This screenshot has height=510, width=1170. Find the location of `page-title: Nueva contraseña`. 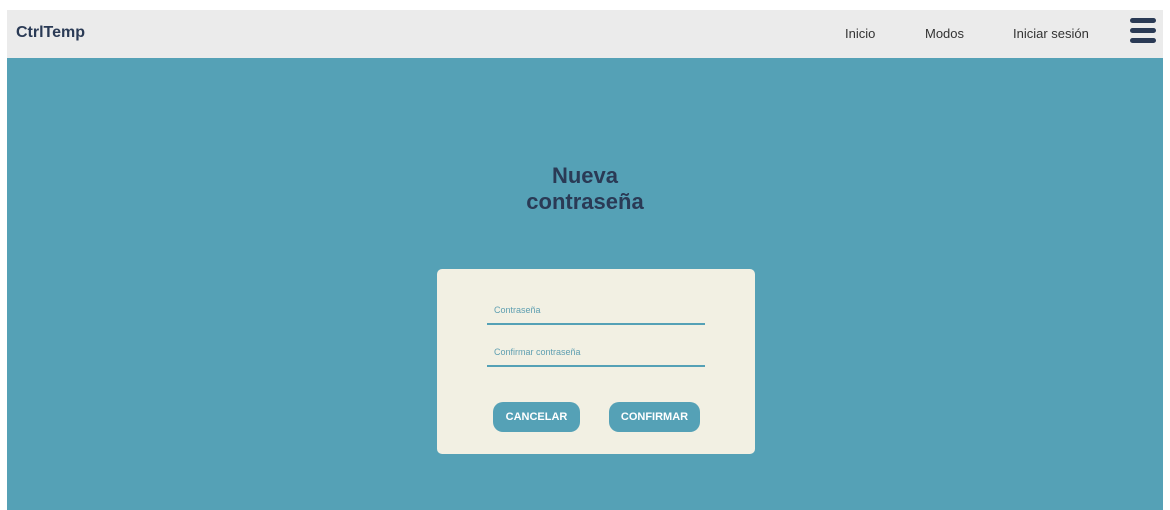

page-title: Nueva contraseña is located at coordinates (585, 189).